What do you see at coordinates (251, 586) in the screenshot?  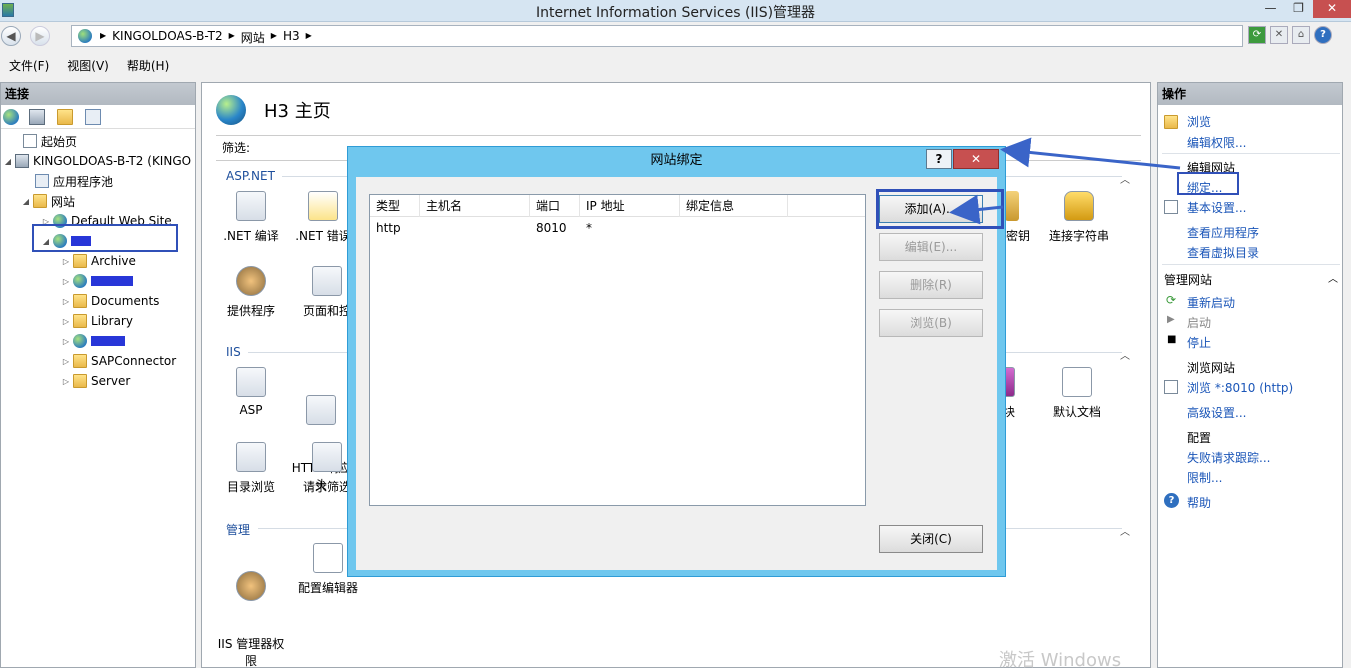 I see `iis-manager-permissions-icon` at bounding box center [251, 586].